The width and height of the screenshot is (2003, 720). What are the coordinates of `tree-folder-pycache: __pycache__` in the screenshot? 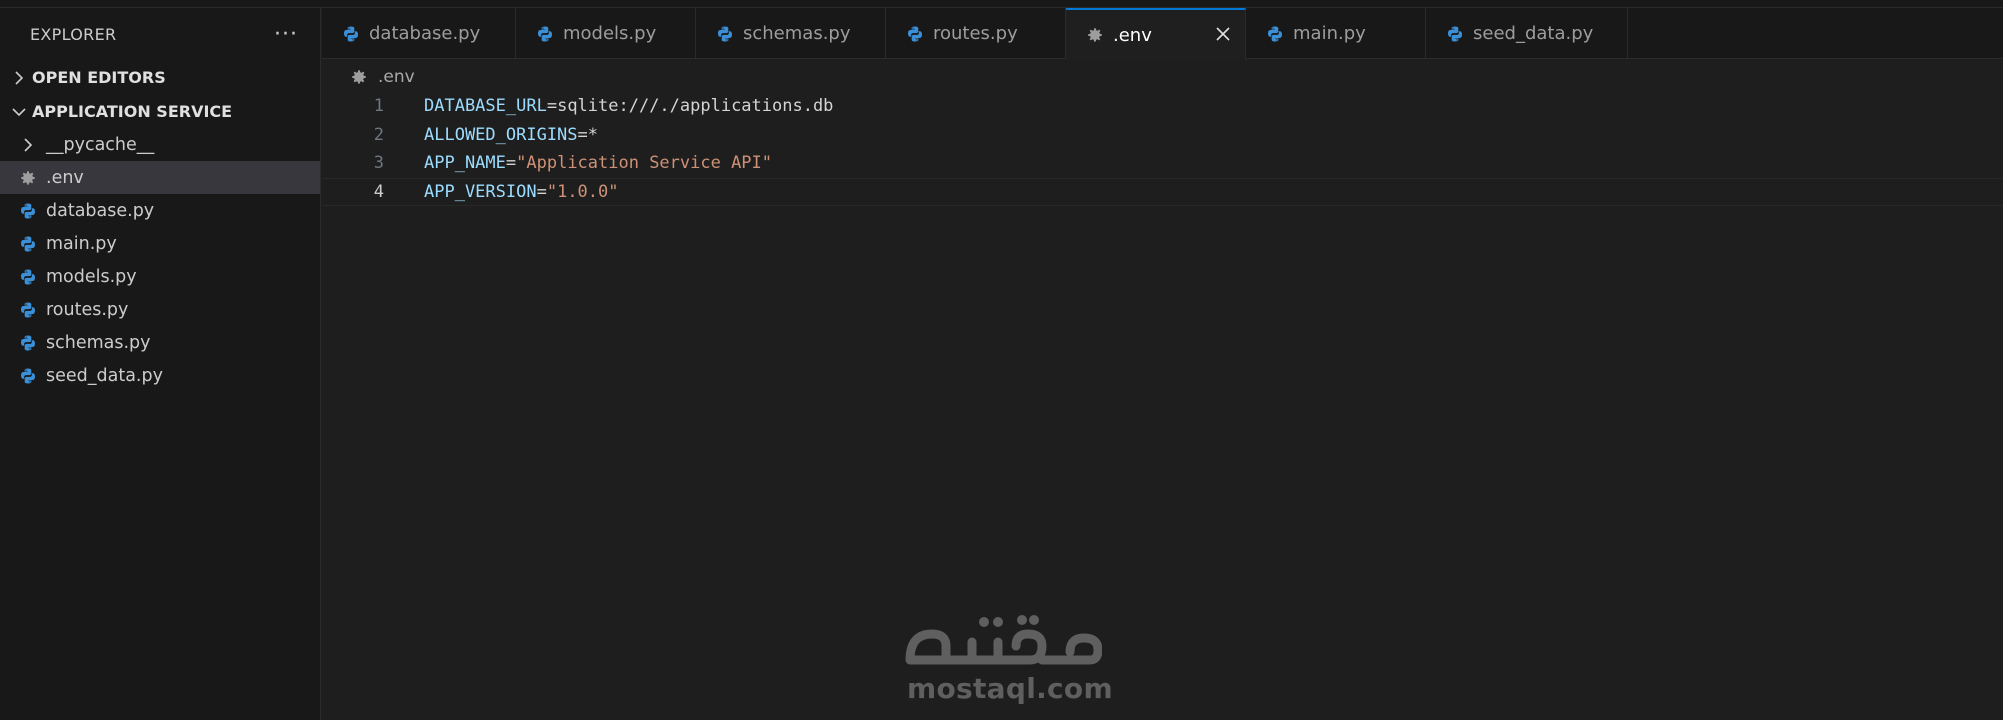 It's located at (160, 144).